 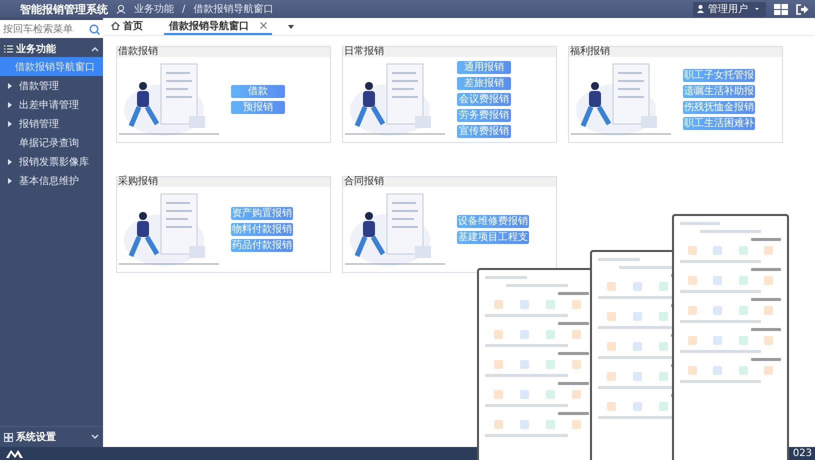 What do you see at coordinates (52, 437) in the screenshot?
I see `section-title: 系统设置` at bounding box center [52, 437].